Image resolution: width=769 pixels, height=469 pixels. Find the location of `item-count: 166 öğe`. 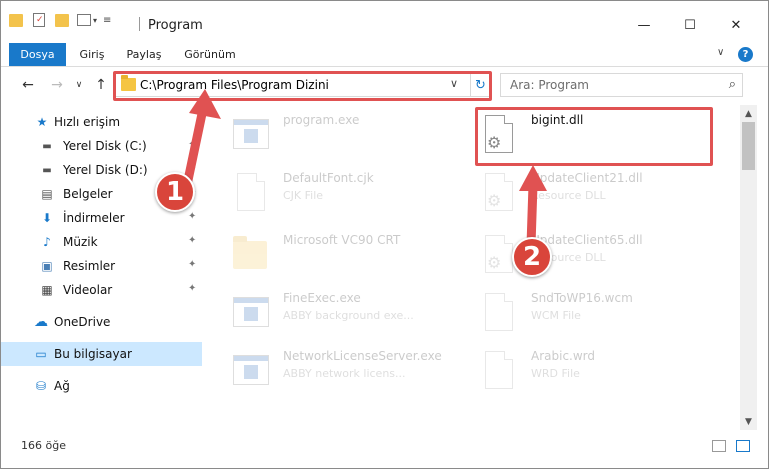

item-count: 166 öğe is located at coordinates (43, 445).